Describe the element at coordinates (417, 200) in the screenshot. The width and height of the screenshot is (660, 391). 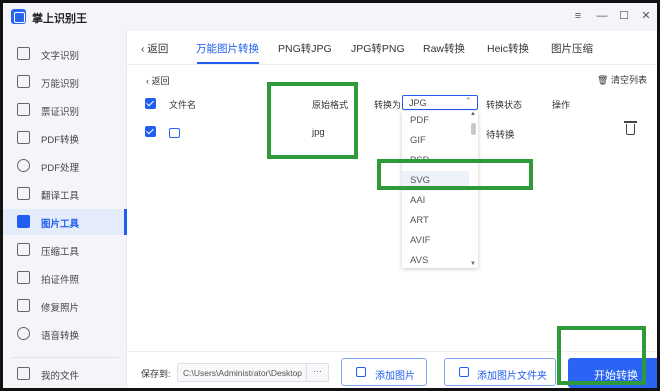
I see `dropdown-option: AAI` at that location.